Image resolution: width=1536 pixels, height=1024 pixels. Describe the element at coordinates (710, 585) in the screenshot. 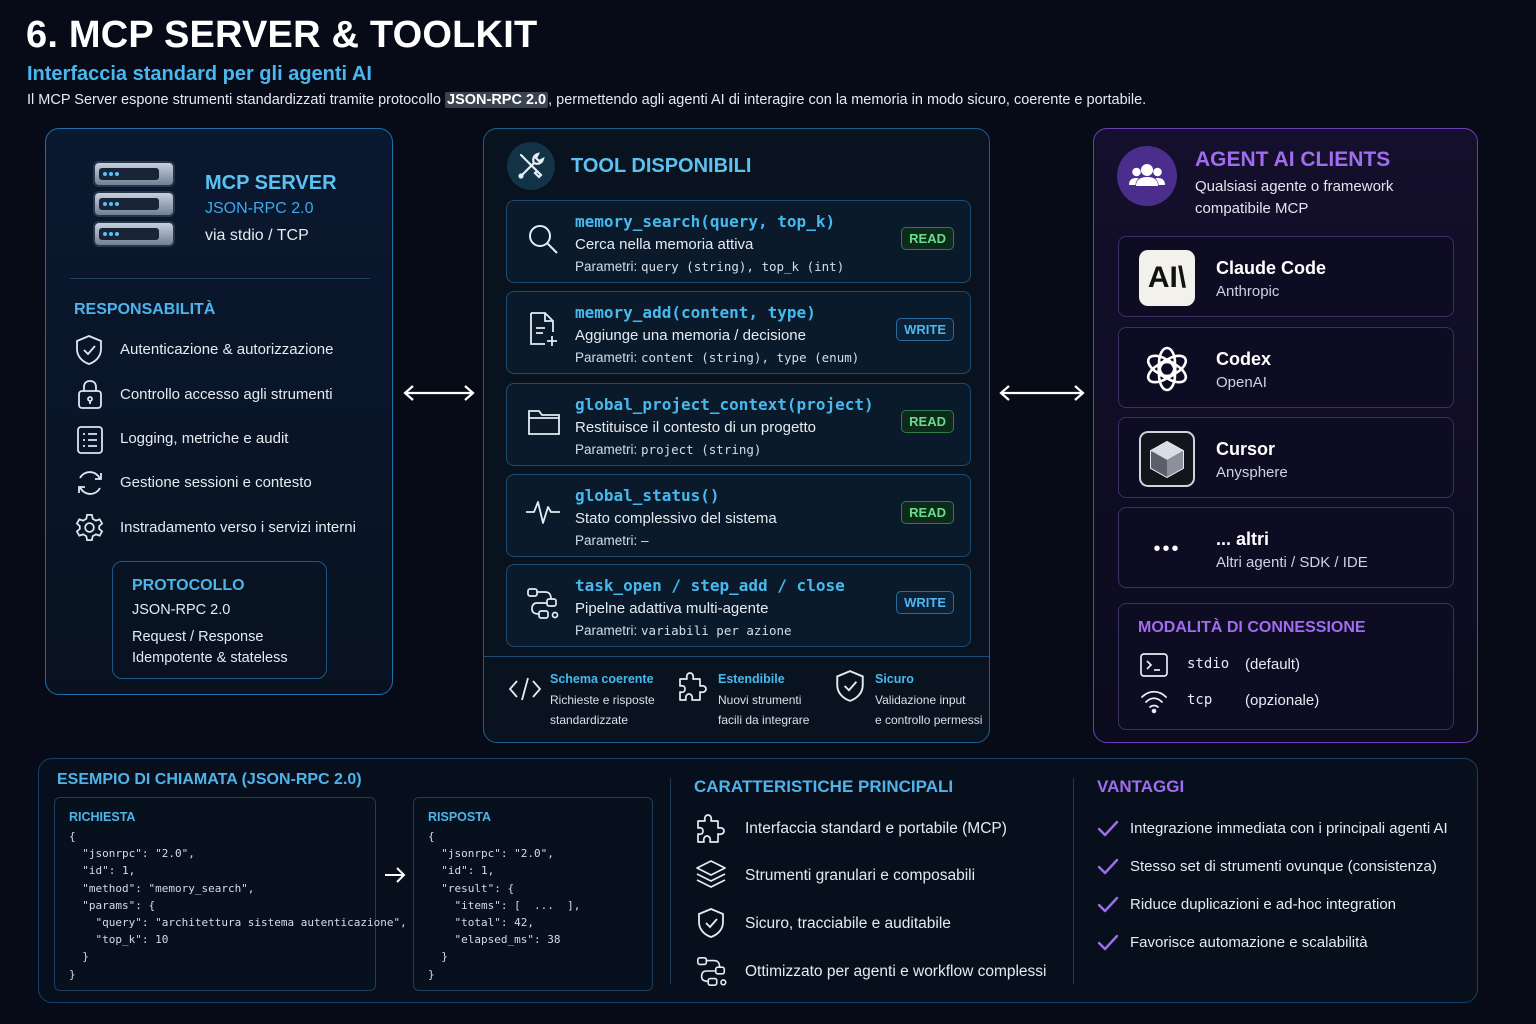

I see `tool-name: task_open / step_add / close` at that location.